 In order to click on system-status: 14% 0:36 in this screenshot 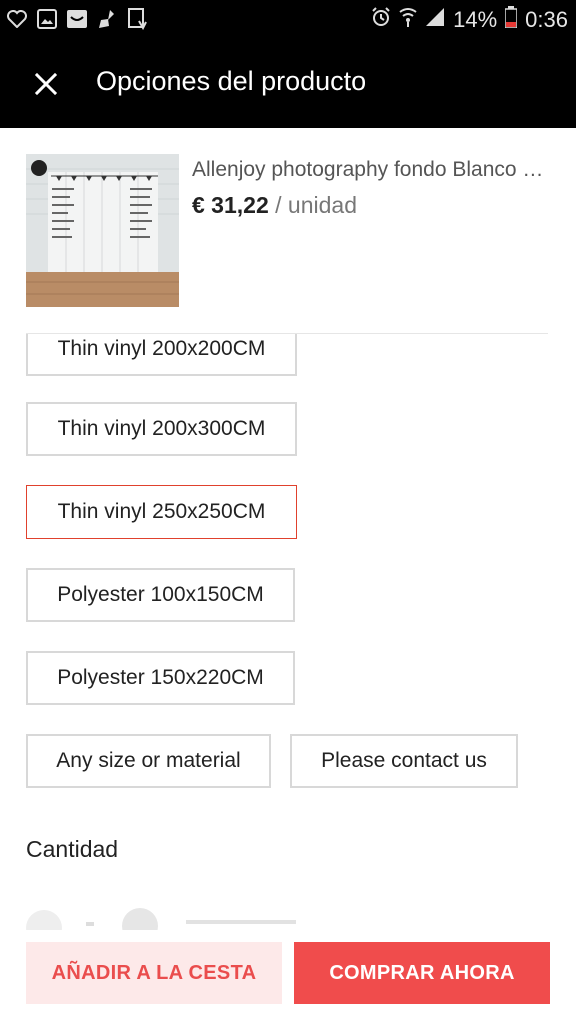, I will do `click(469, 20)`.